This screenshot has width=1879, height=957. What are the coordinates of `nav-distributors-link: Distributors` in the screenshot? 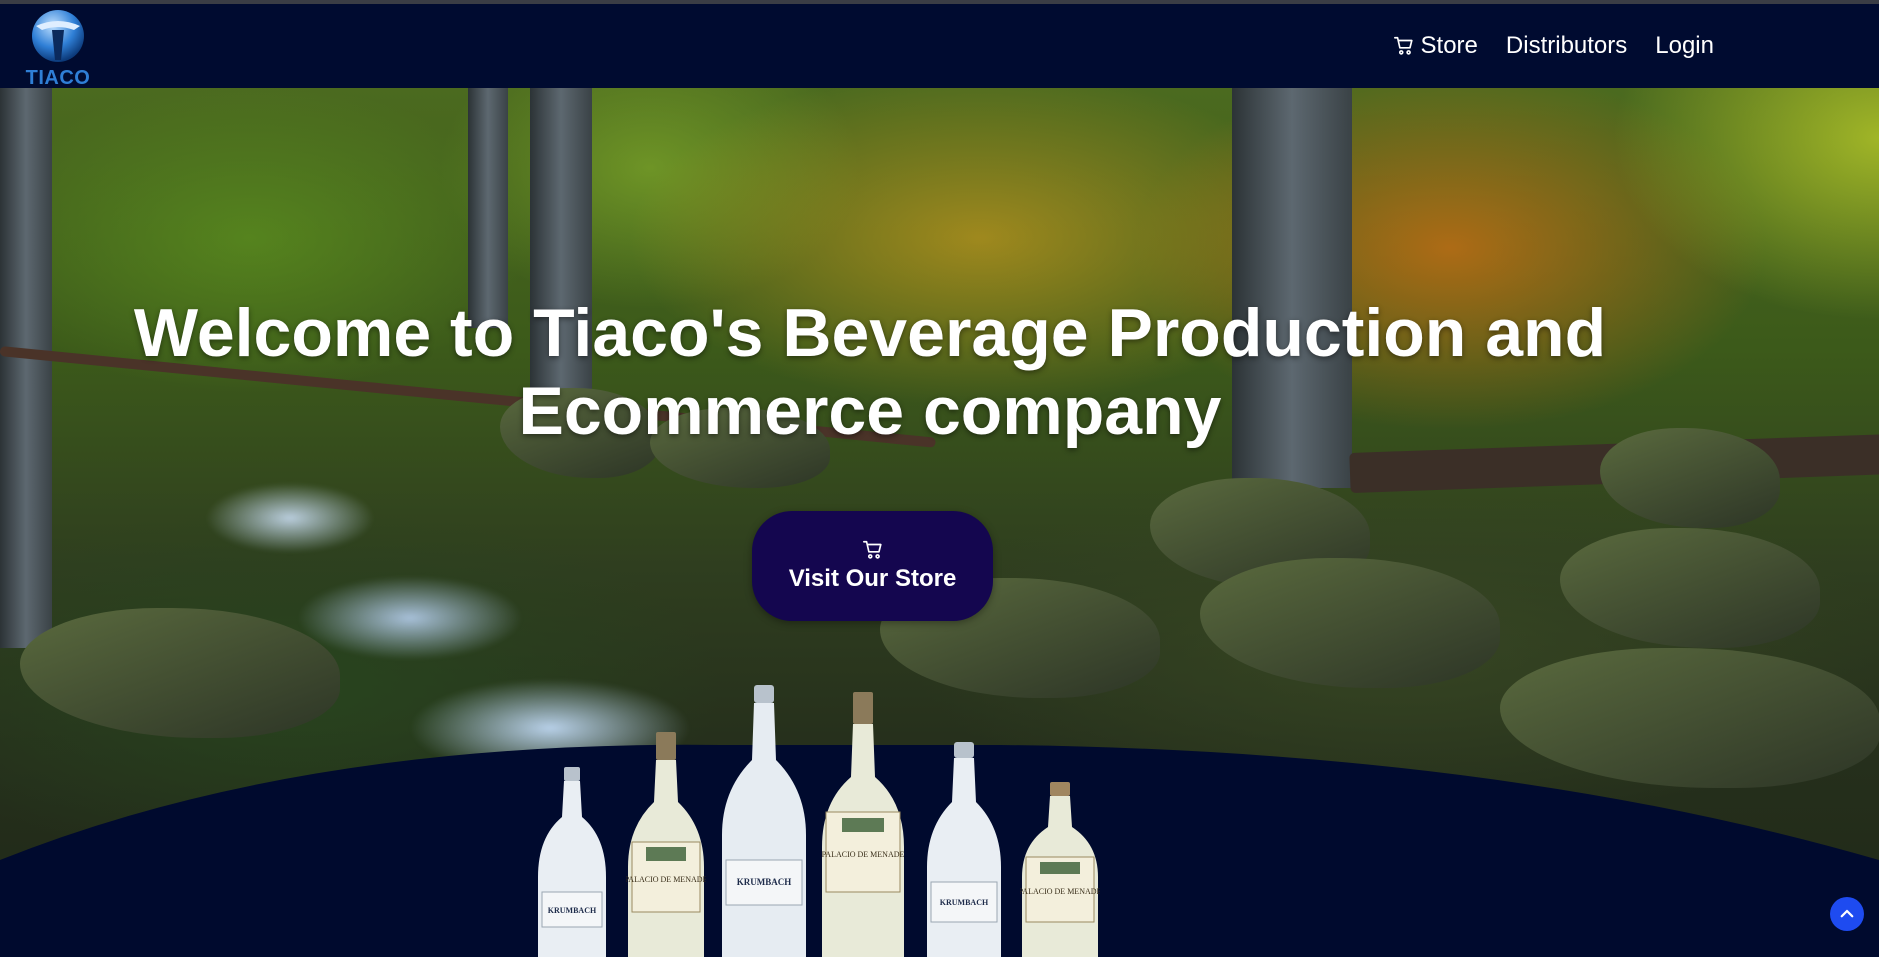 It's located at (1566, 46).